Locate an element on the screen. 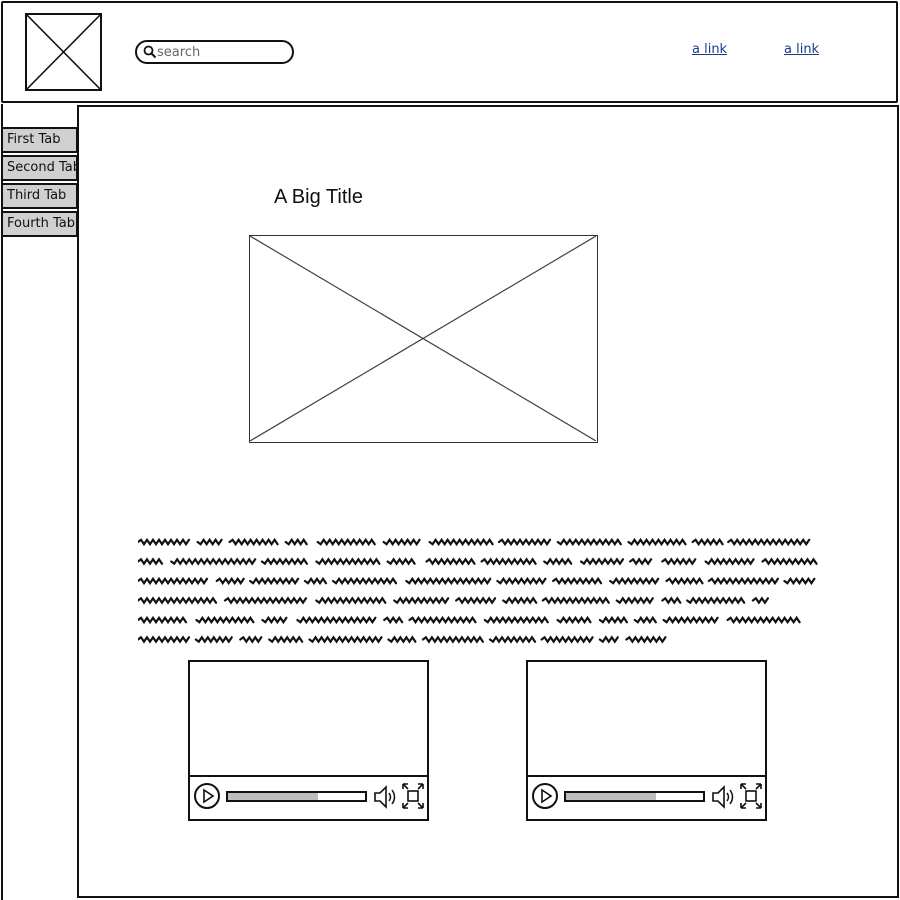  paragraph-text-placeholder is located at coordinates (478, 590).